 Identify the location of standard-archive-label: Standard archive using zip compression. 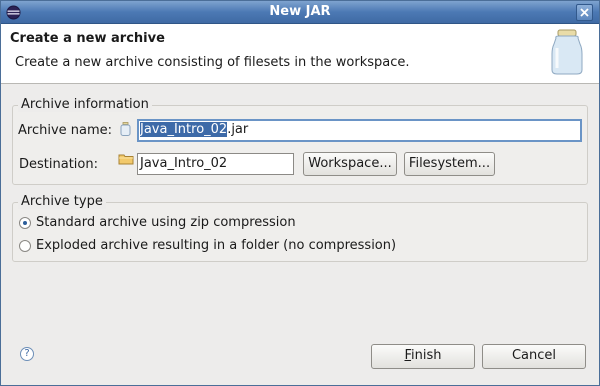
(166, 222).